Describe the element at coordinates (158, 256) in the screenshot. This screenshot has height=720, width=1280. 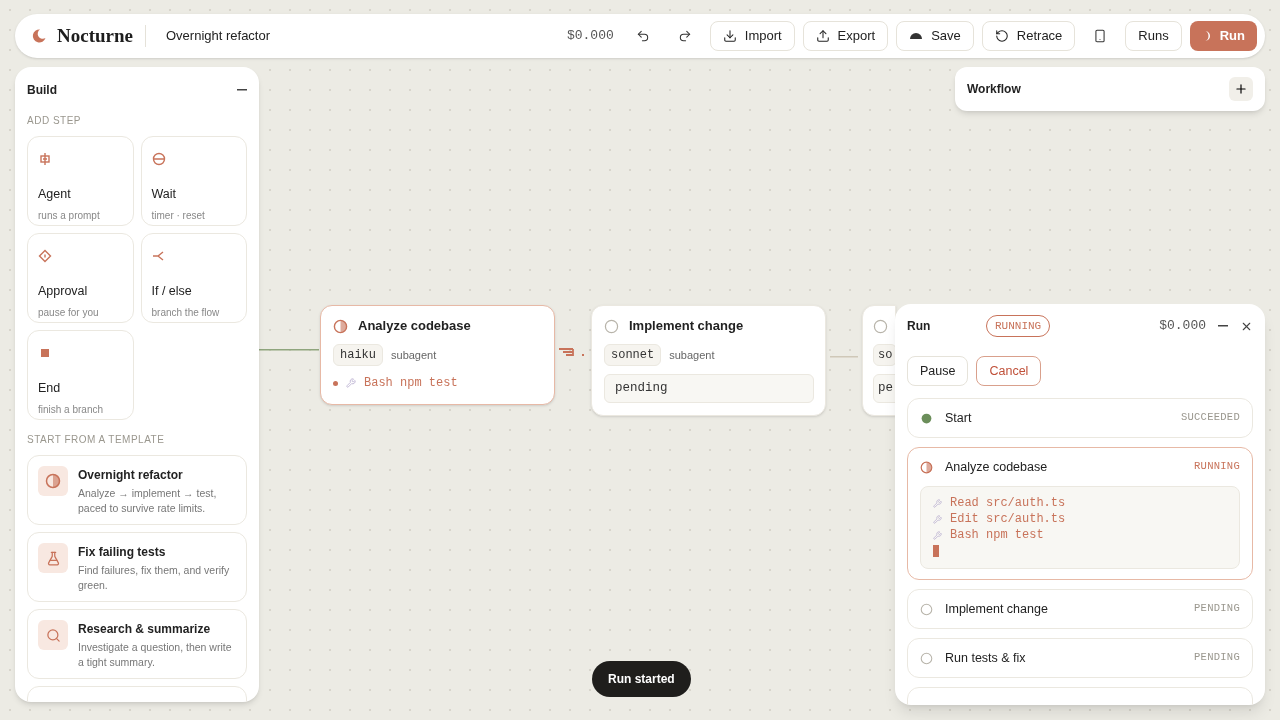
I see `branch-icon` at that location.